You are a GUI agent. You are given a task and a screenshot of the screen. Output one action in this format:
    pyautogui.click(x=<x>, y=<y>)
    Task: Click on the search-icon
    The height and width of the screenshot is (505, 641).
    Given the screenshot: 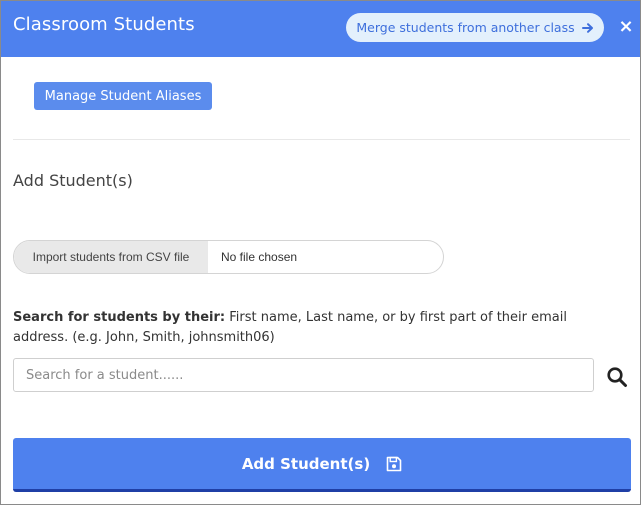 What is the action you would take?
    pyautogui.click(x=617, y=377)
    